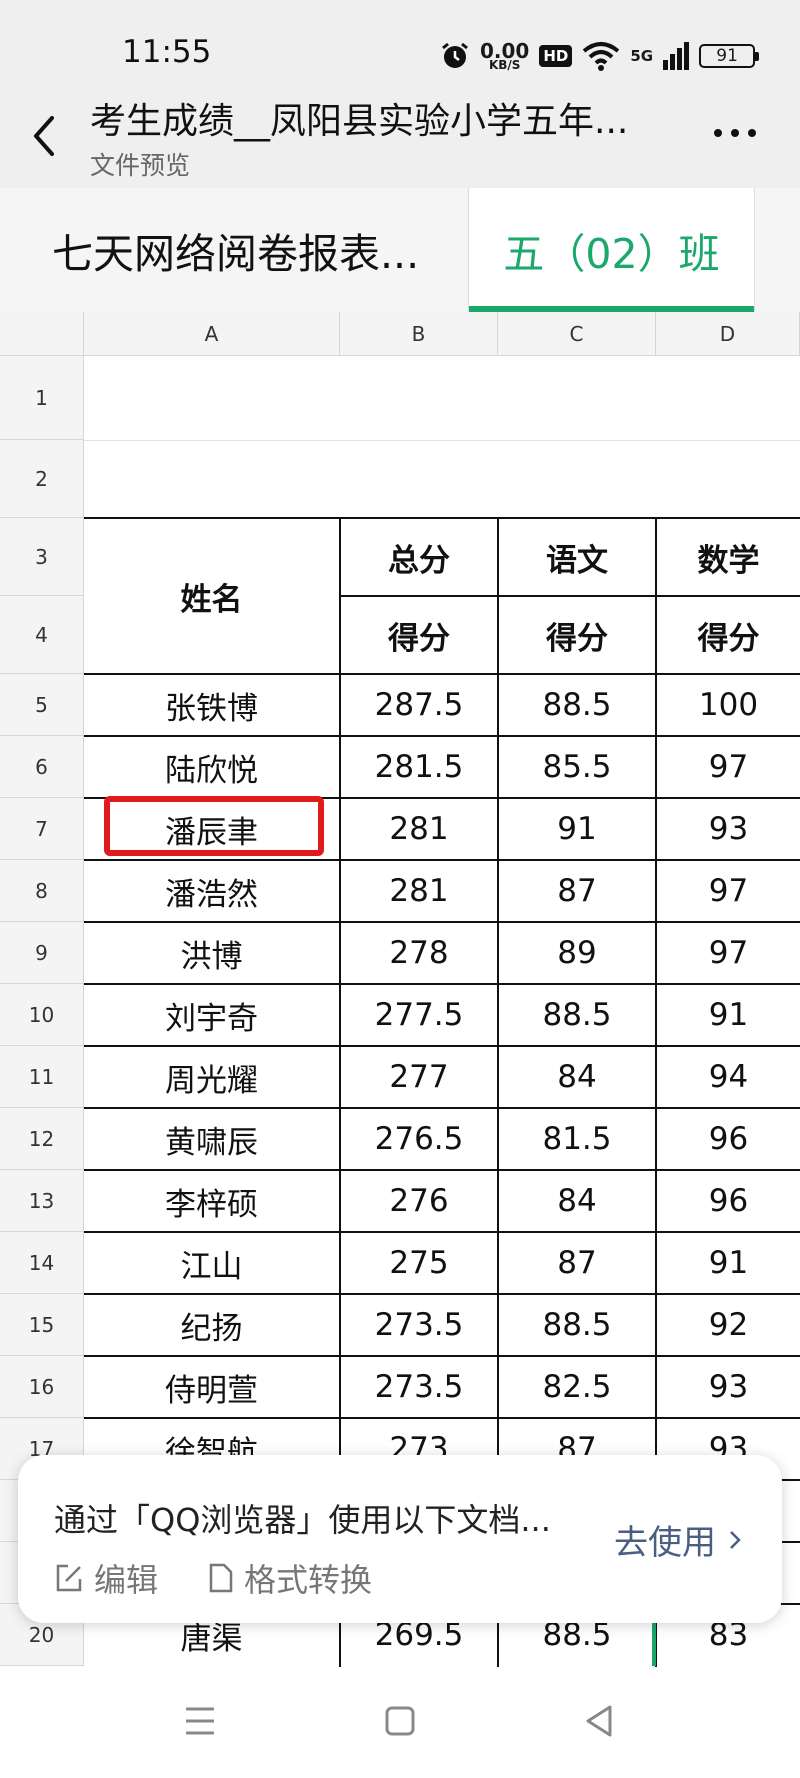 This screenshot has width=800, height=1778. What do you see at coordinates (442, 440) in the screenshot?
I see `gridline` at bounding box center [442, 440].